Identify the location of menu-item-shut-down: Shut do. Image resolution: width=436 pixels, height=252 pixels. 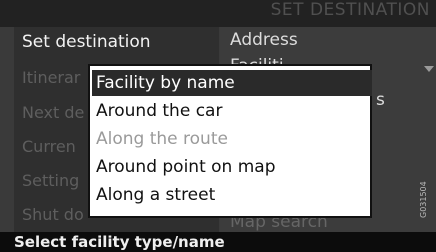
(53, 214).